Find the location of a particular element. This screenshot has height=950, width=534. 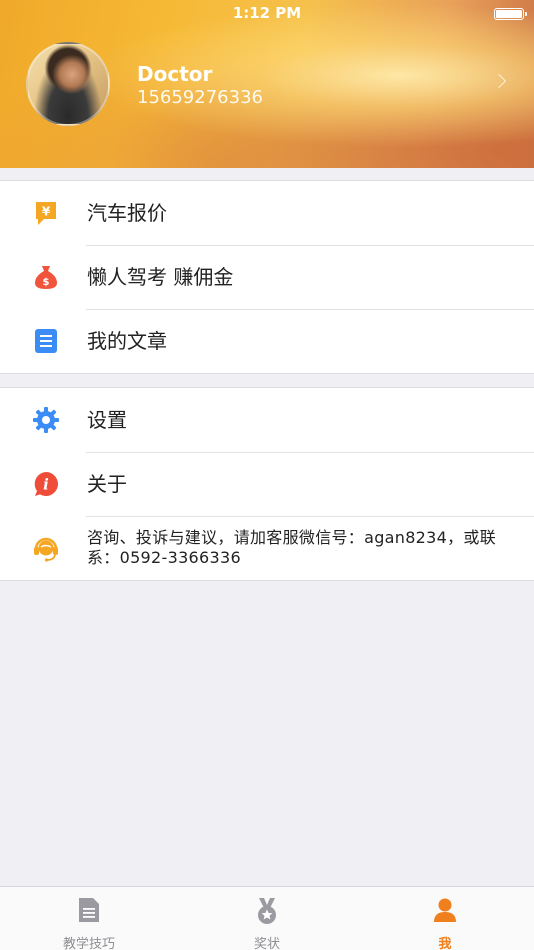

svg-text: i is located at coordinates (46, 485).